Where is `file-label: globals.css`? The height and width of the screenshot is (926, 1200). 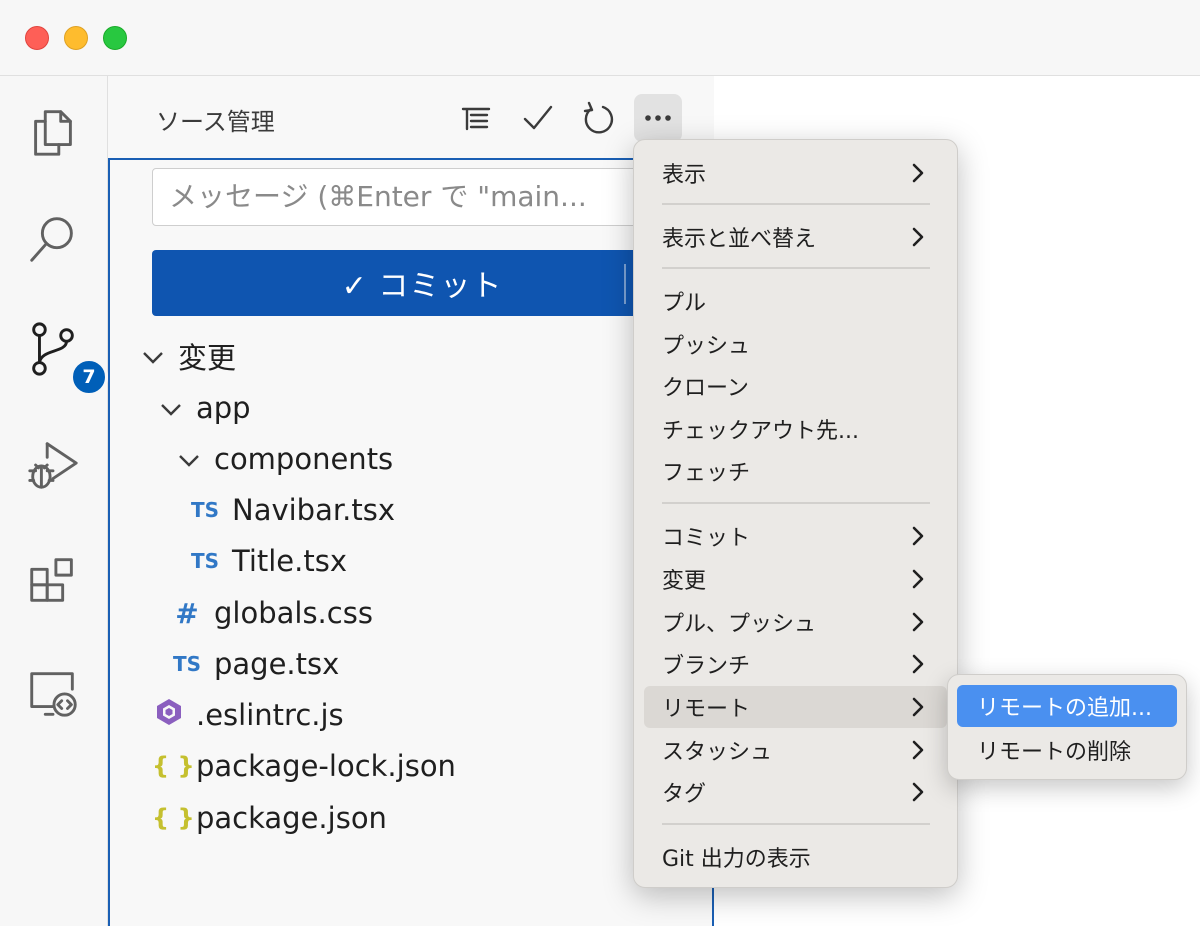 file-label: globals.css is located at coordinates (293, 613).